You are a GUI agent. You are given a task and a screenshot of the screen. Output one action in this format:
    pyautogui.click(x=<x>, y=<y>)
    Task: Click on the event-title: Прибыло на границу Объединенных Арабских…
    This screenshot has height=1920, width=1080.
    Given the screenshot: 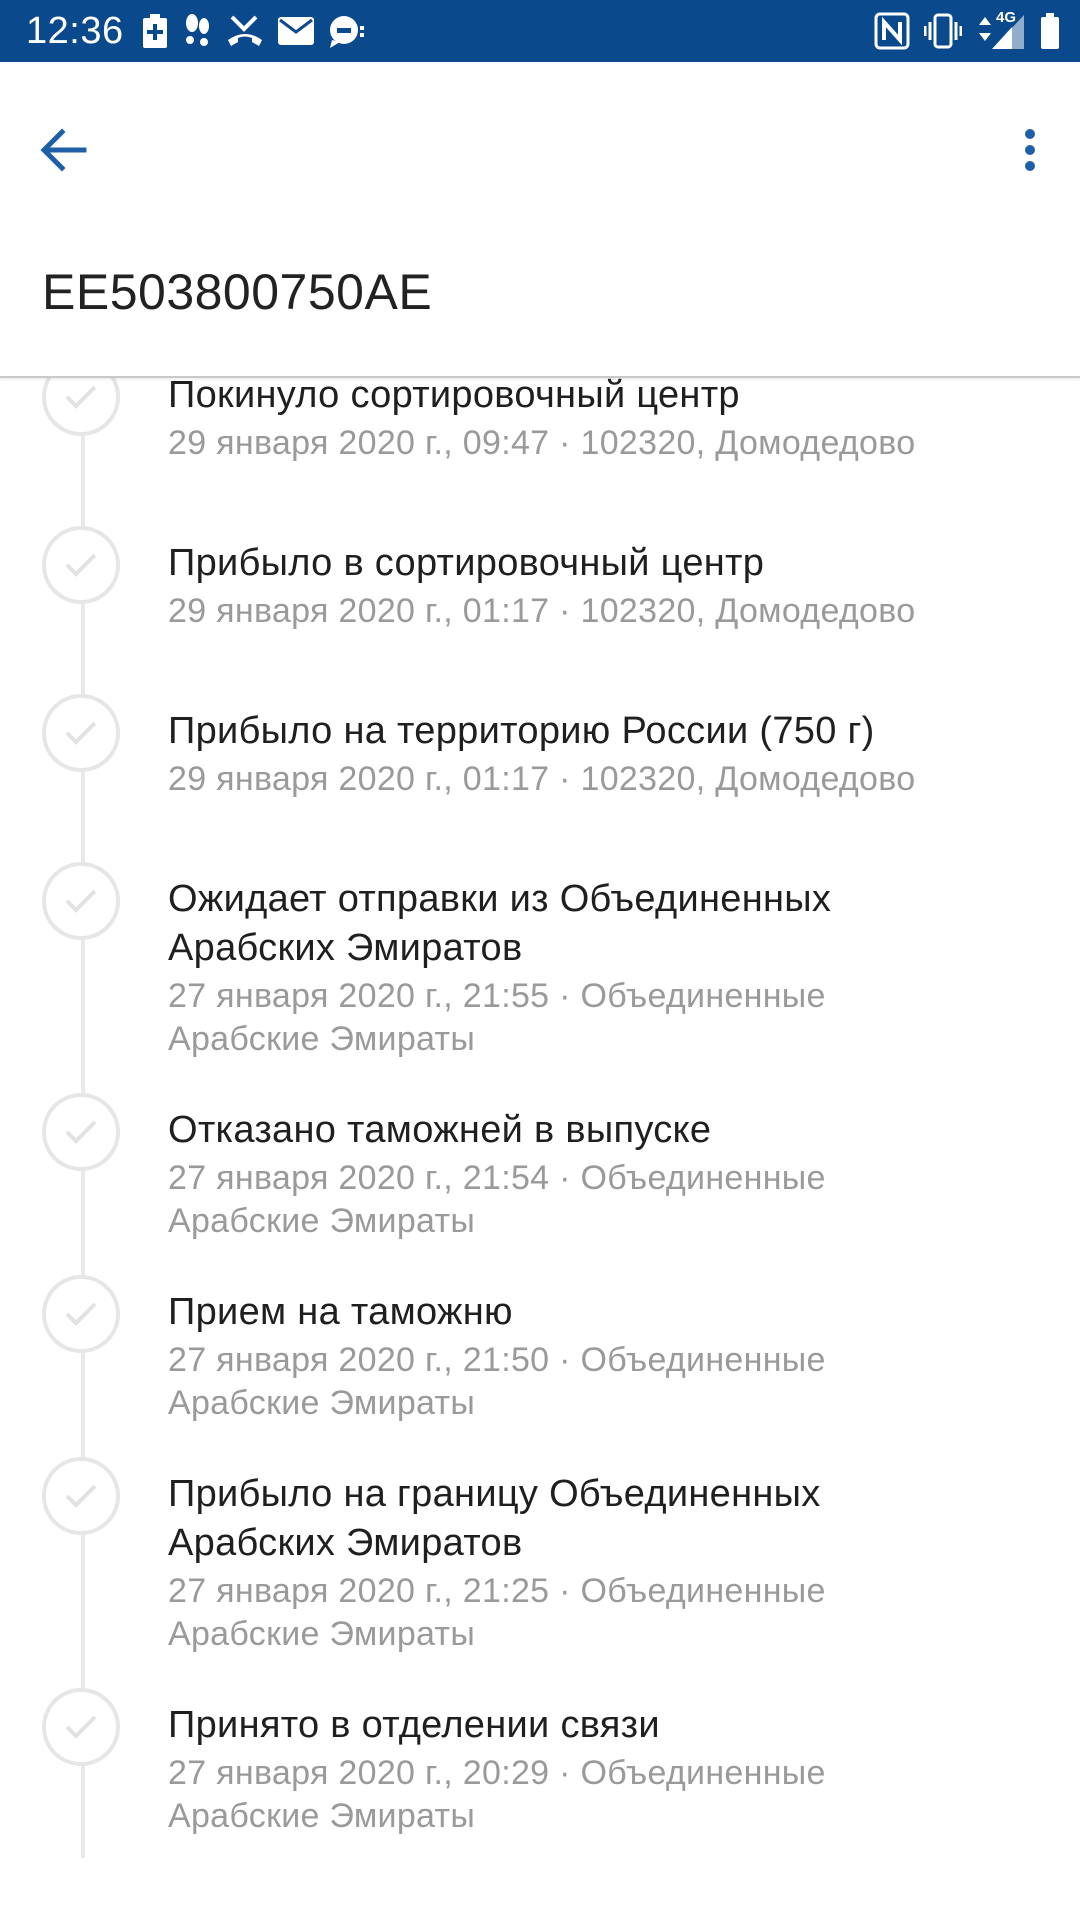 What is the action you would take?
    pyautogui.click(x=494, y=1518)
    